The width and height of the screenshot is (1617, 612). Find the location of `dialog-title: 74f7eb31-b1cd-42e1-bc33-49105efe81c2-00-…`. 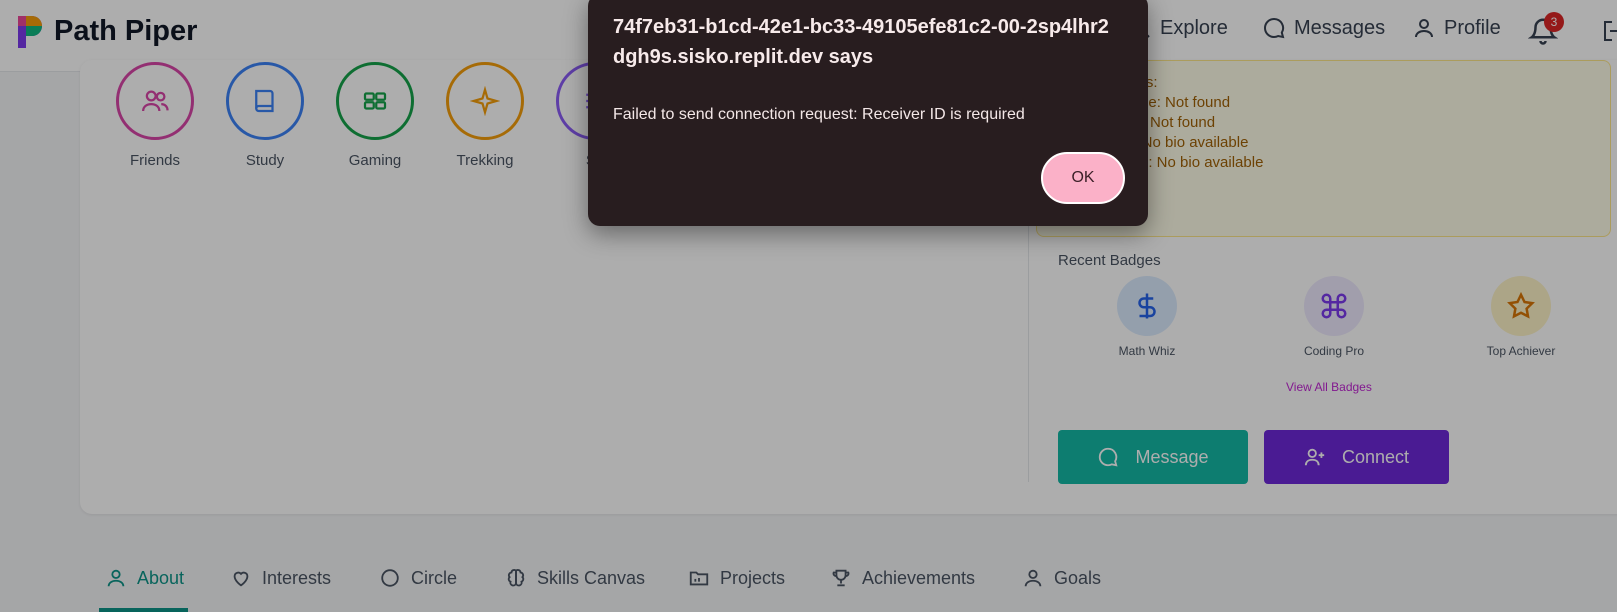

dialog-title: 74f7eb31-b1cd-42e1-bc33-49105efe81c2-00-… is located at coordinates (861, 42).